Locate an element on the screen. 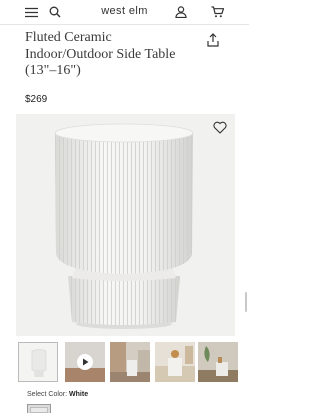 This screenshot has width=320, height=413. color-selection-label: Select Color: White is located at coordinates (57, 394).